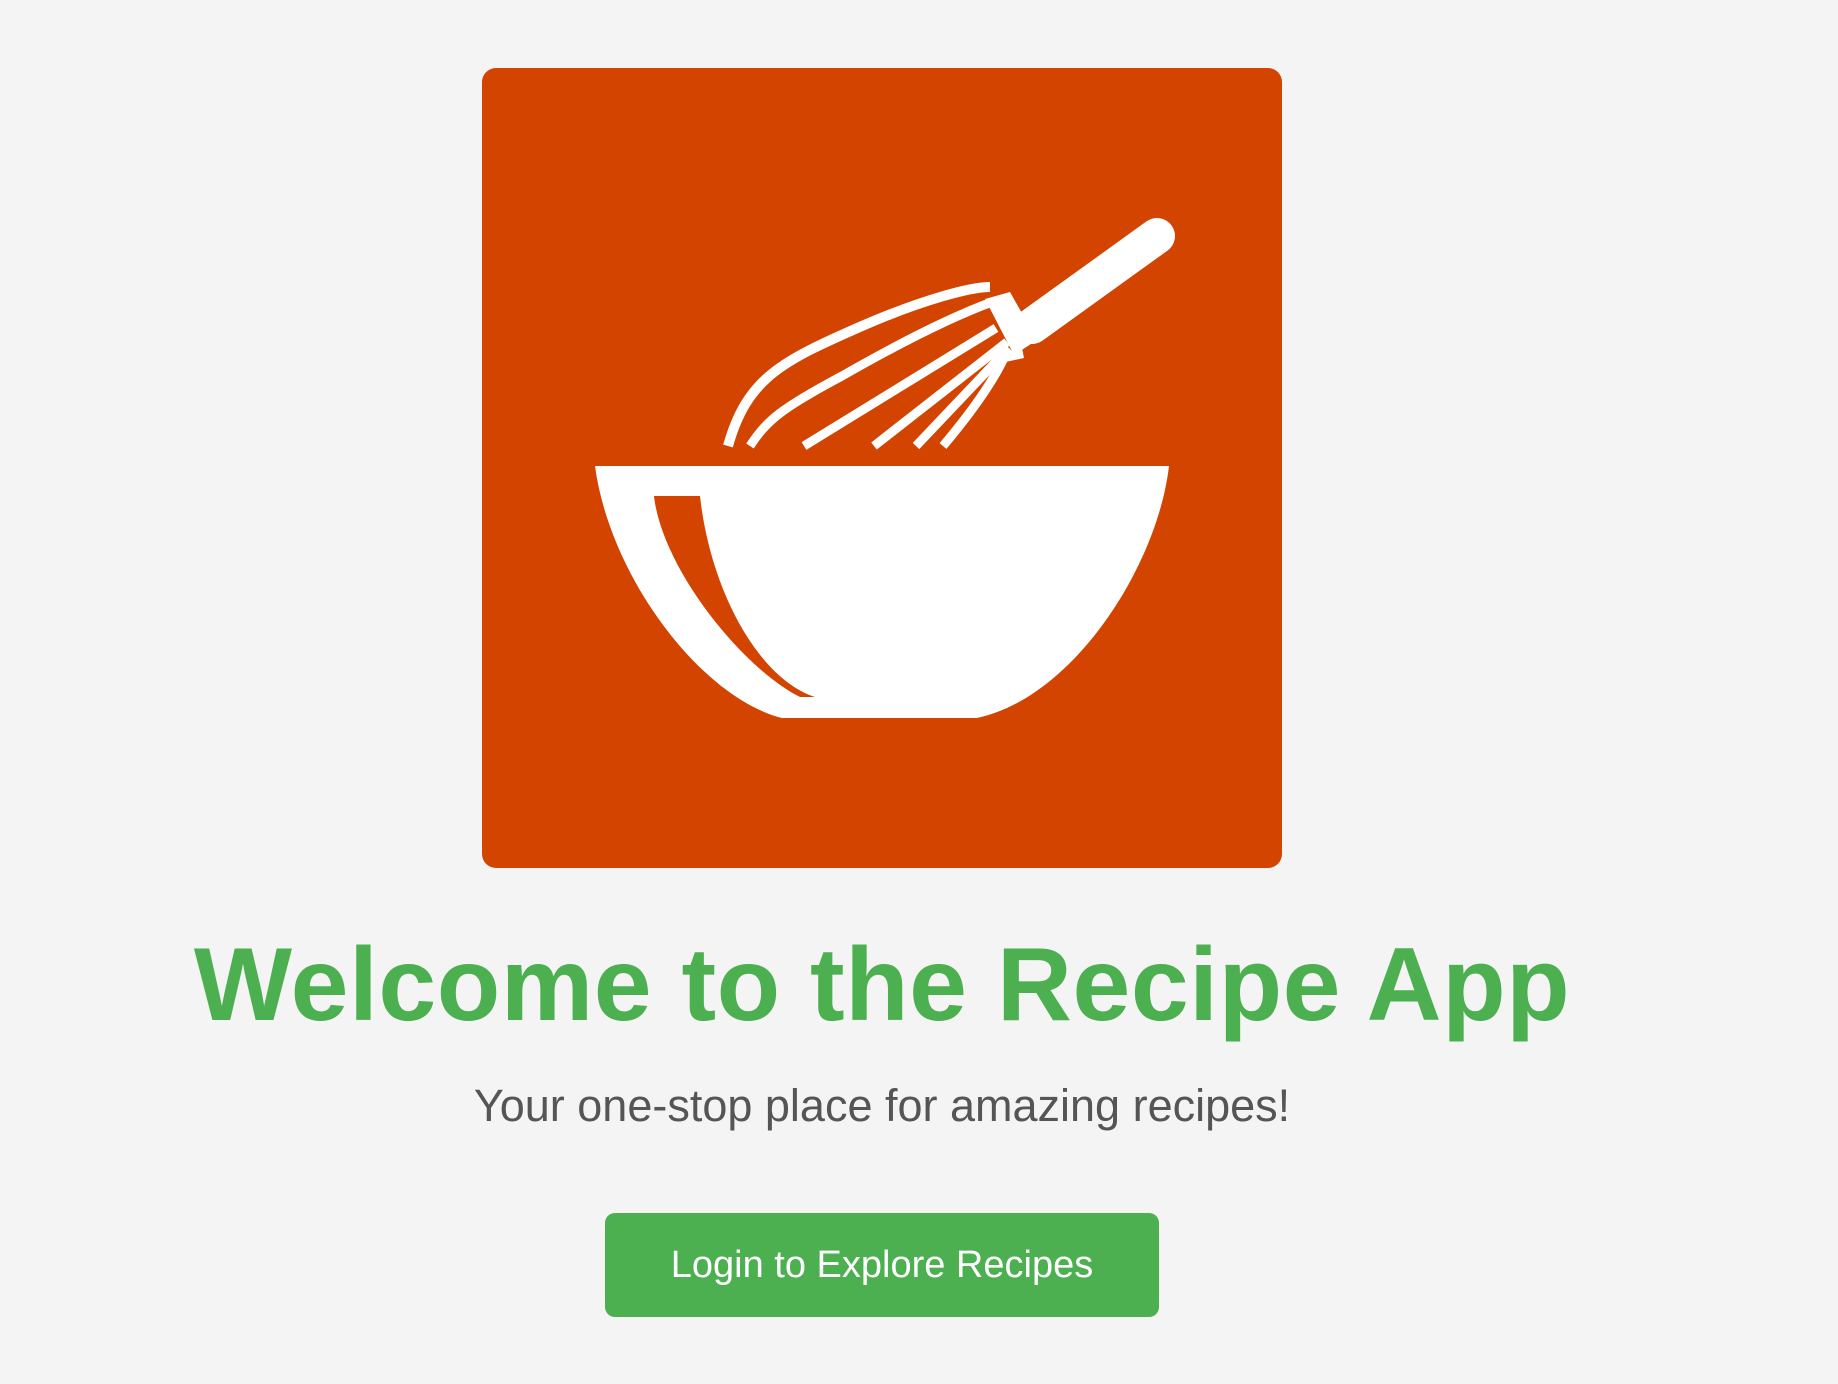 The width and height of the screenshot is (1838, 1384). I want to click on login-button: Login to Explore Recipes, so click(882, 1265).